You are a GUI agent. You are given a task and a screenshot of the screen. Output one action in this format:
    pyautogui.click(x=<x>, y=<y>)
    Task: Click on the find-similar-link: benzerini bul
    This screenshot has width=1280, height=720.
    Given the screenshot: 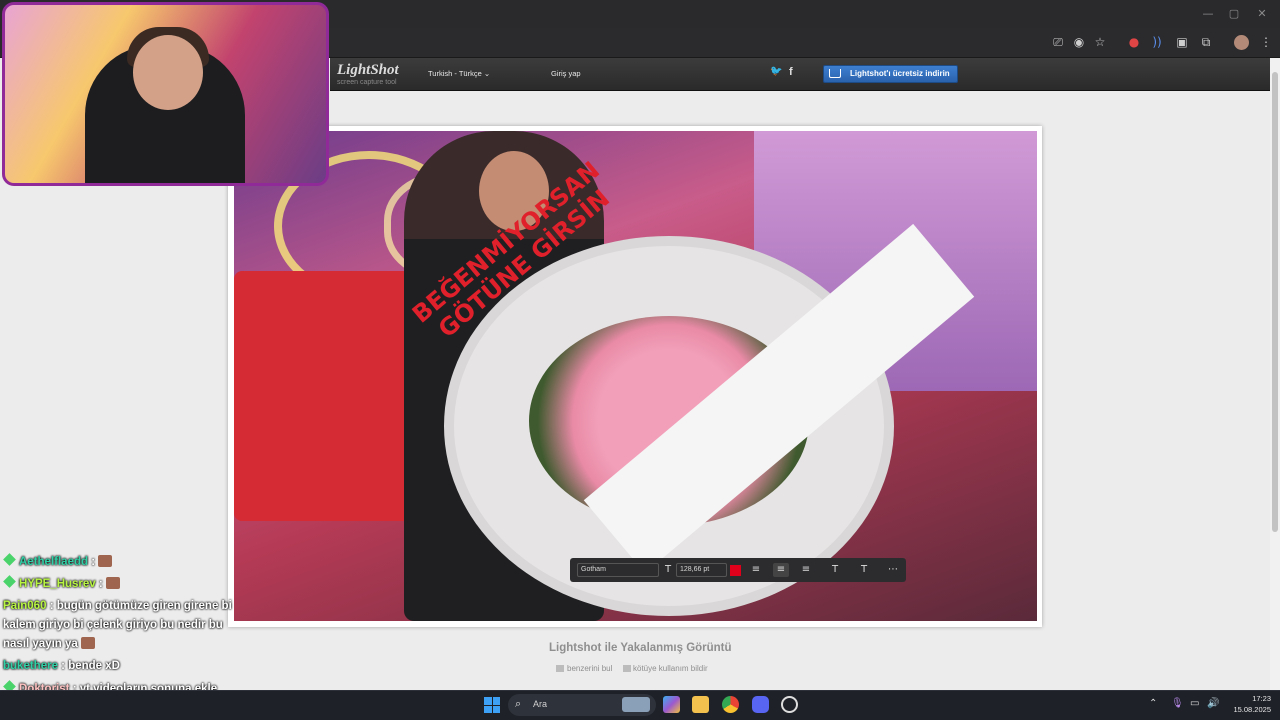 What is the action you would take?
    pyautogui.click(x=589, y=668)
    